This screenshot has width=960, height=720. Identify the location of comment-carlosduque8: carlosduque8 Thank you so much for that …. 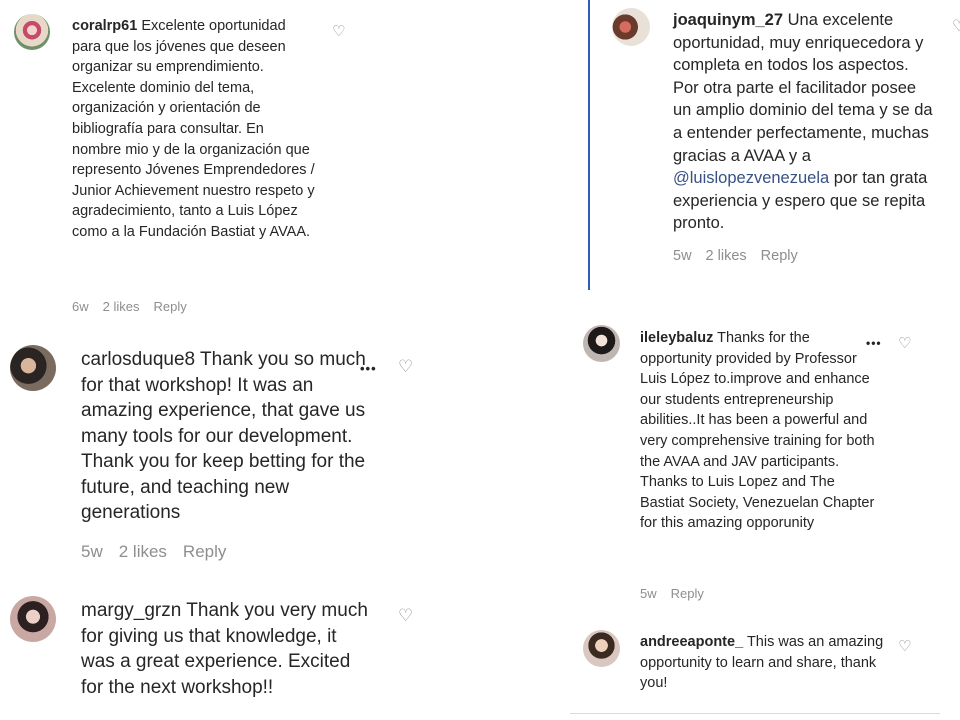
(210, 455).